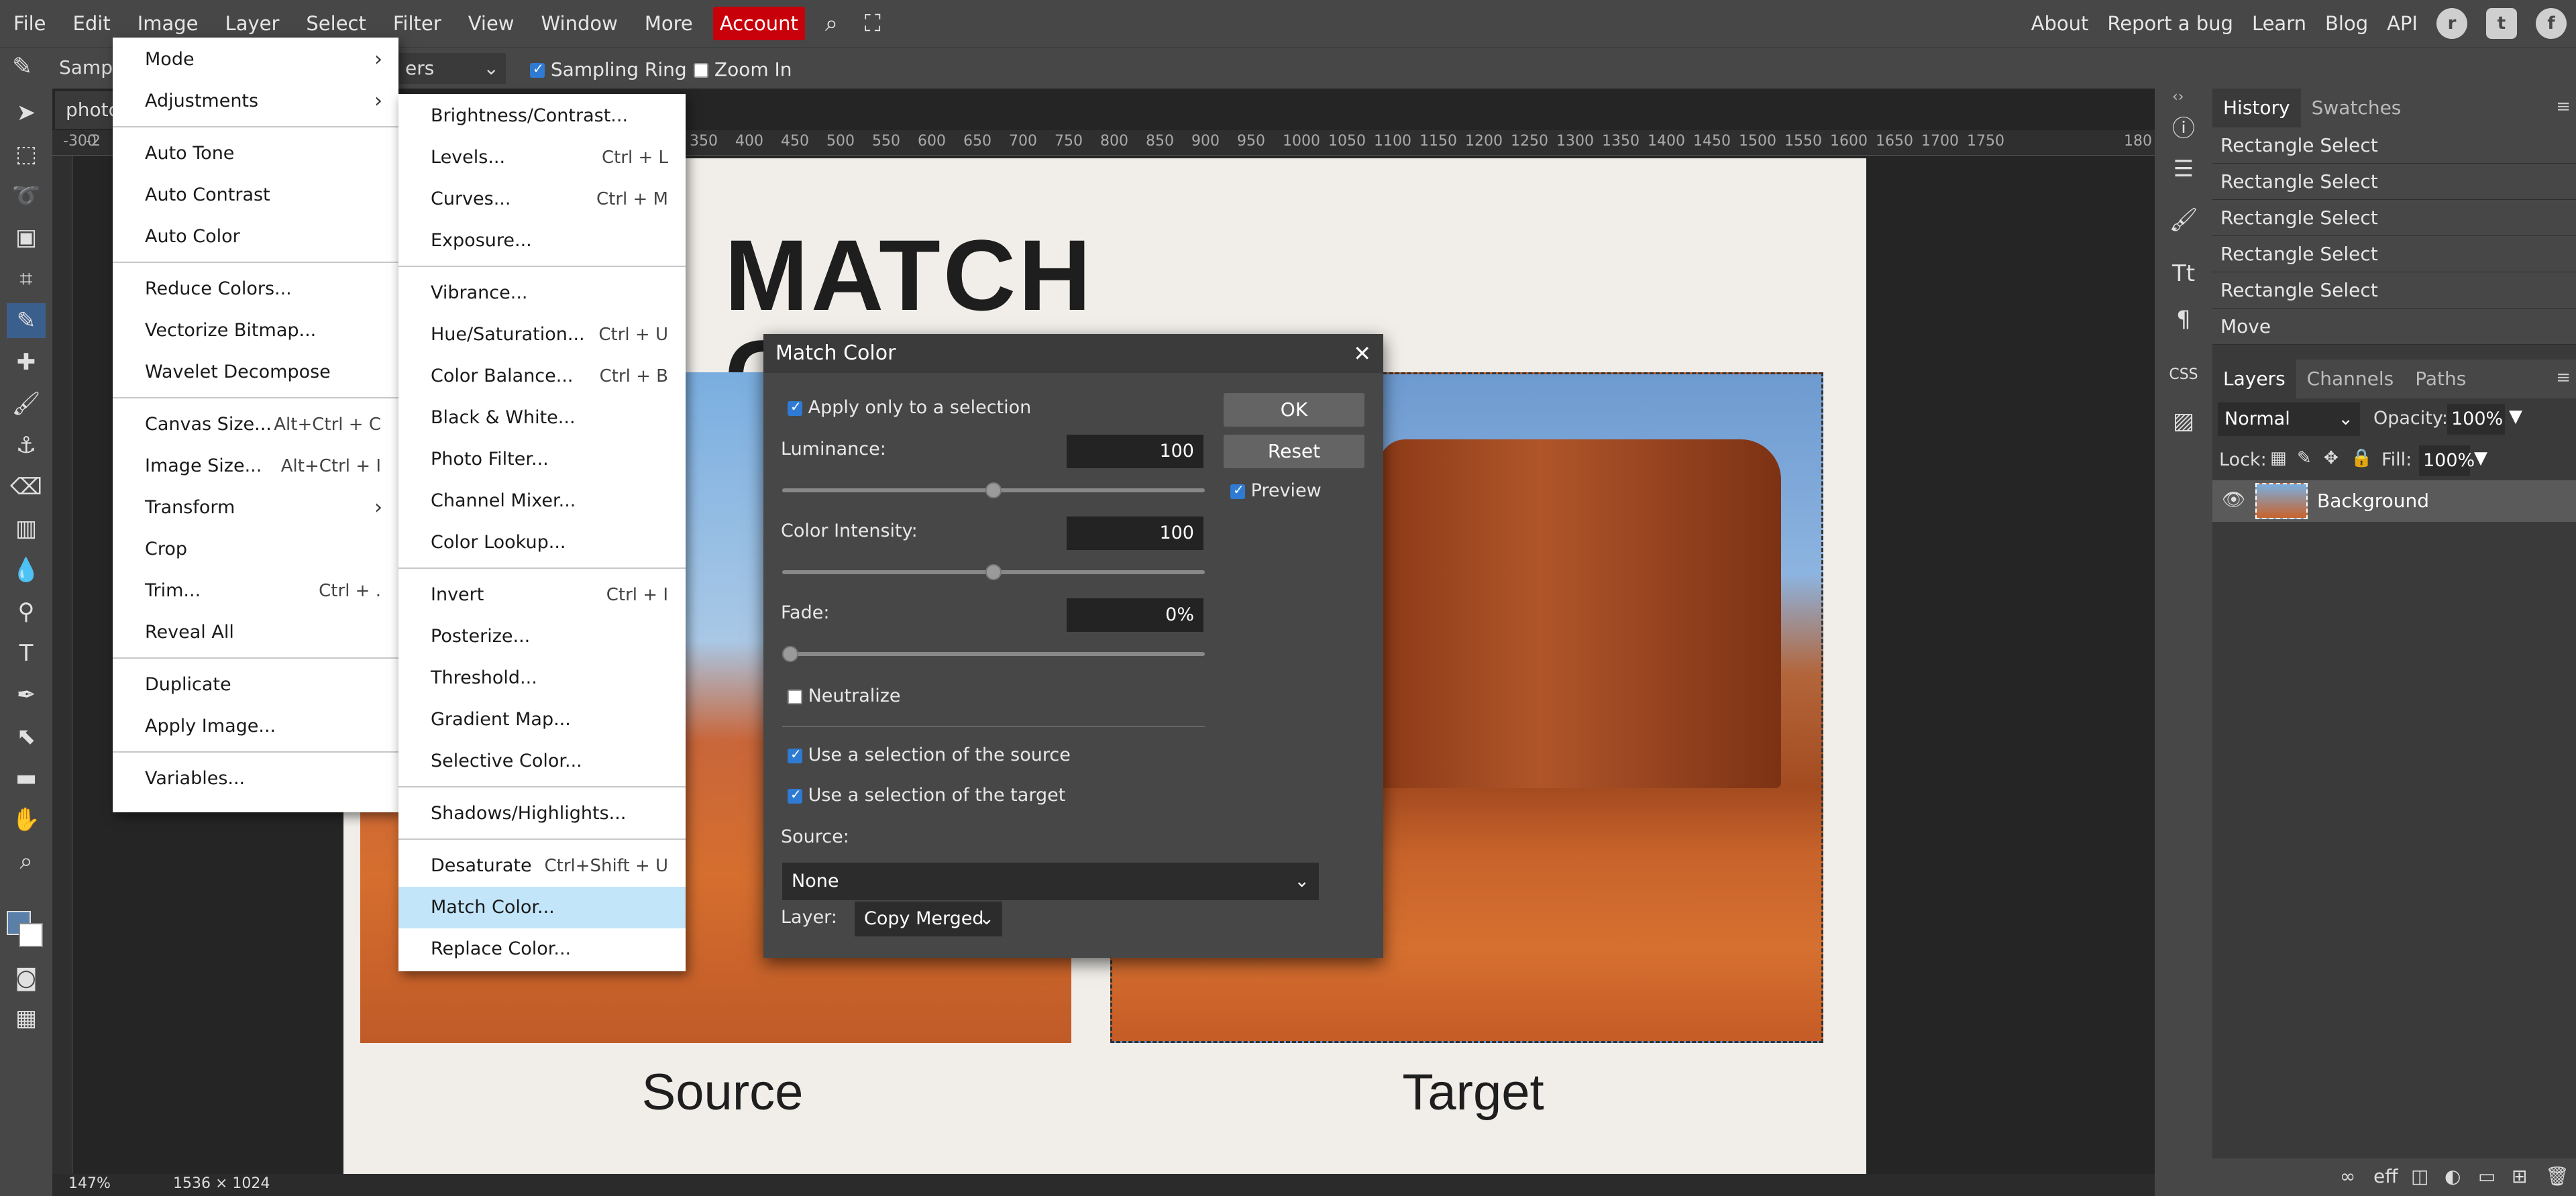  I want to click on menu-item-hue-saturation: Hue/Saturation... Ctrl + U, so click(542, 335).